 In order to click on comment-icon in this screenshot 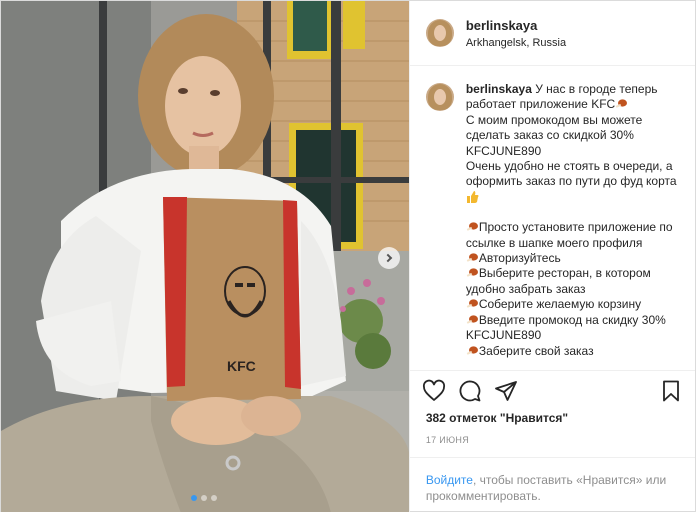, I will do `click(470, 391)`.